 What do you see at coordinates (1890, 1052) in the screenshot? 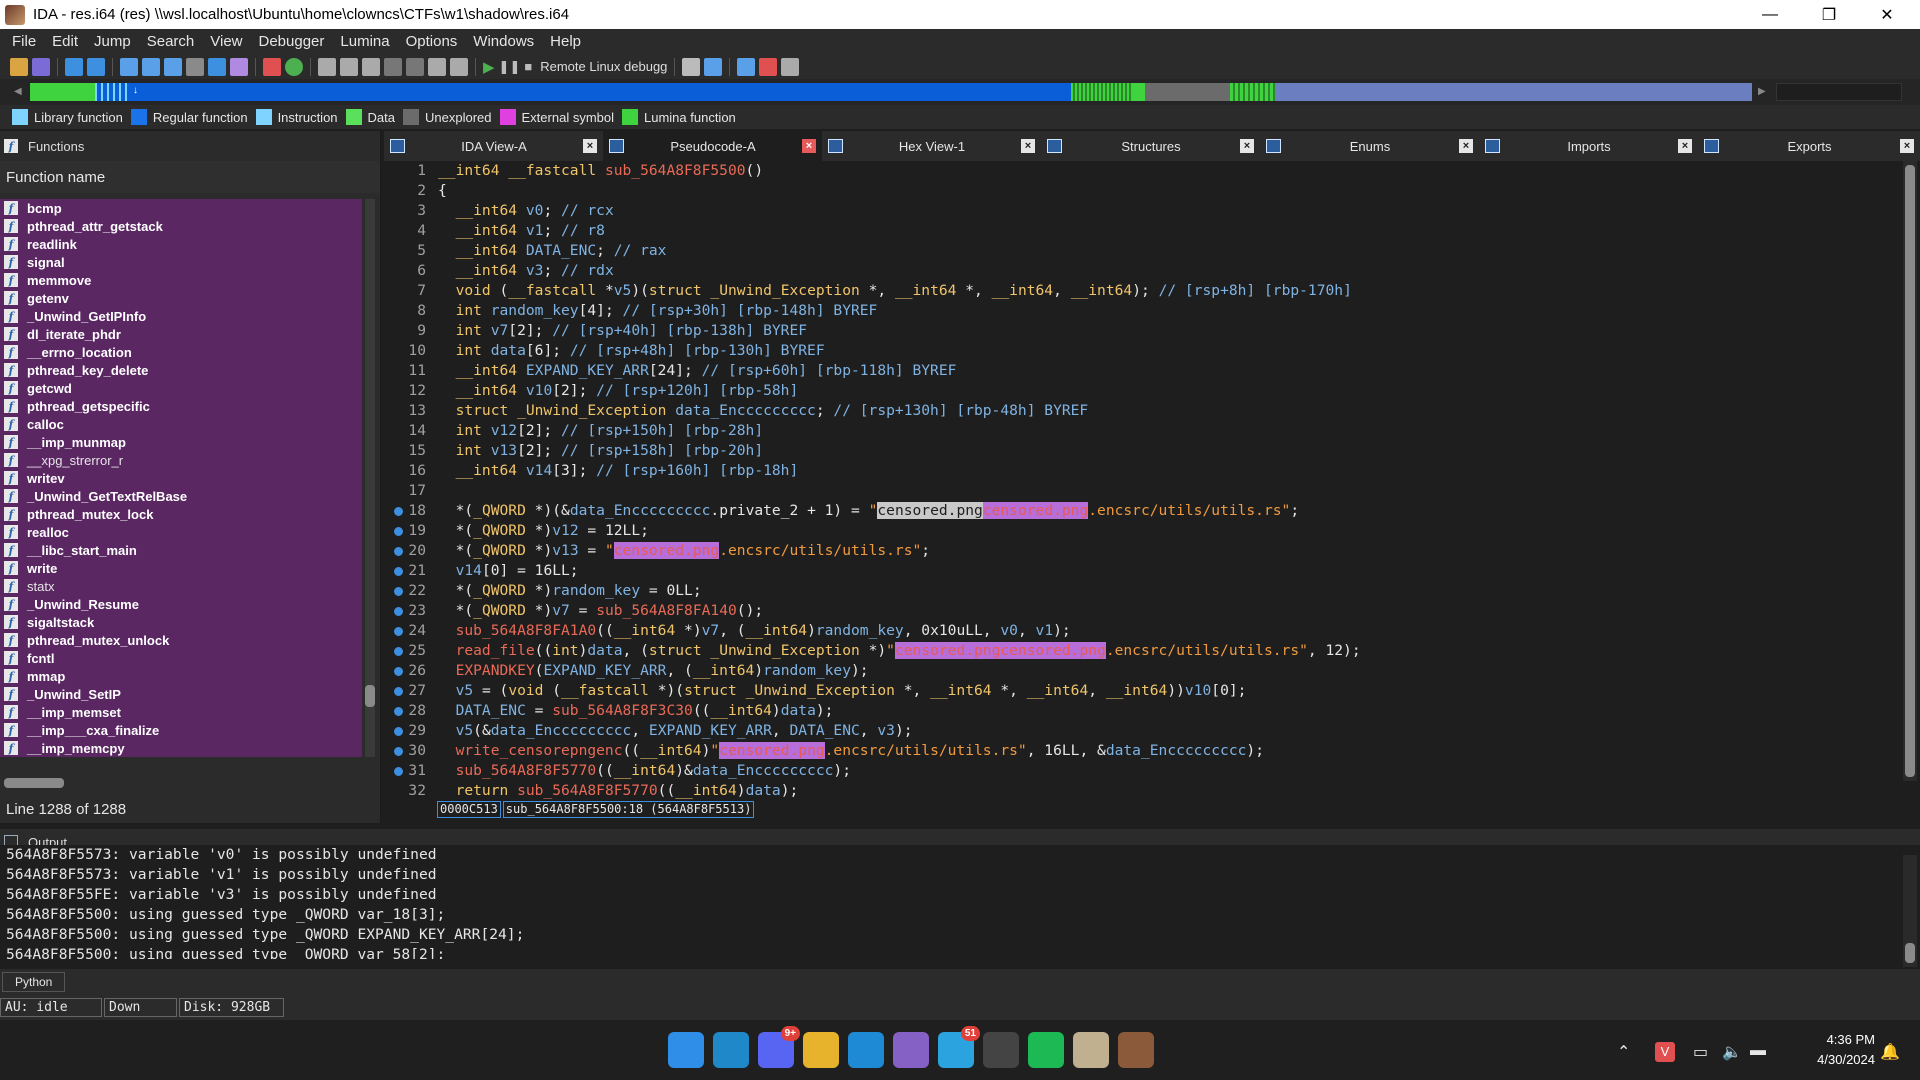
I see `notification-bell-icon: 🔔` at bounding box center [1890, 1052].